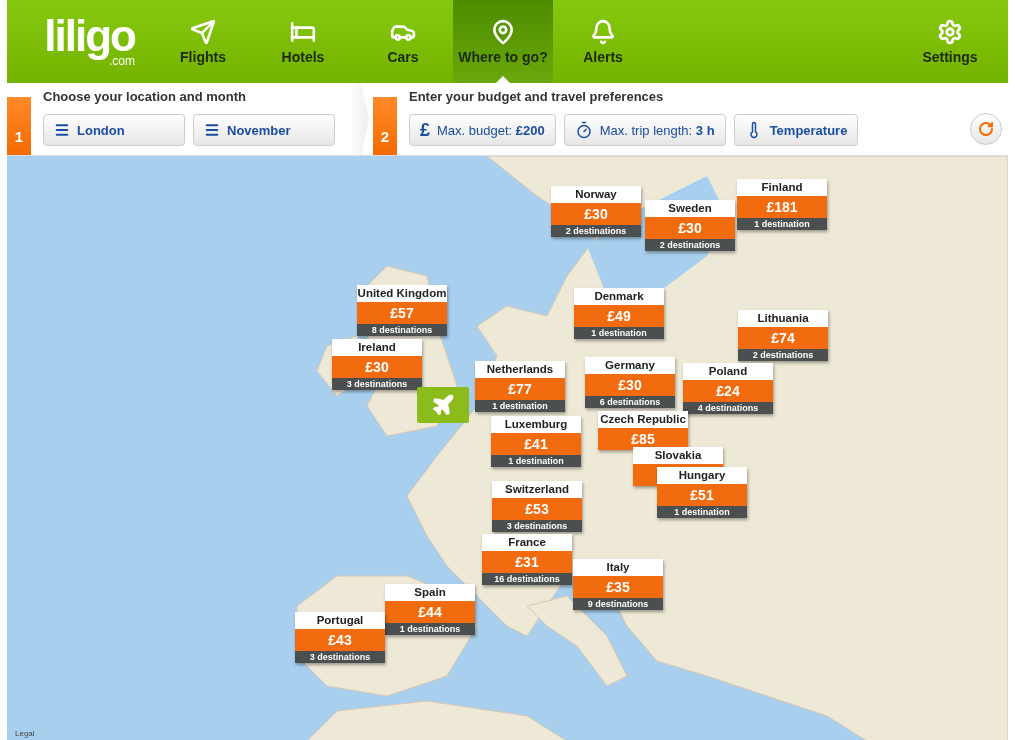 The image size is (1015, 740). What do you see at coordinates (503, 31) in the screenshot?
I see `map-pin-icon` at bounding box center [503, 31].